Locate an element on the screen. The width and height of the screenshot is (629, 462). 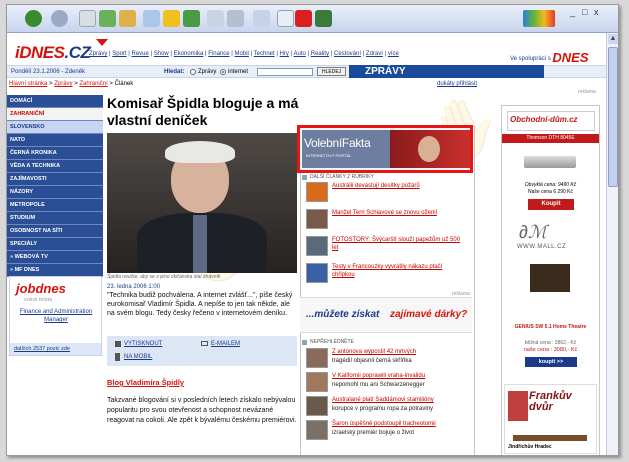
scroll-up-icon: ▲ is located at coordinates (613, 39).